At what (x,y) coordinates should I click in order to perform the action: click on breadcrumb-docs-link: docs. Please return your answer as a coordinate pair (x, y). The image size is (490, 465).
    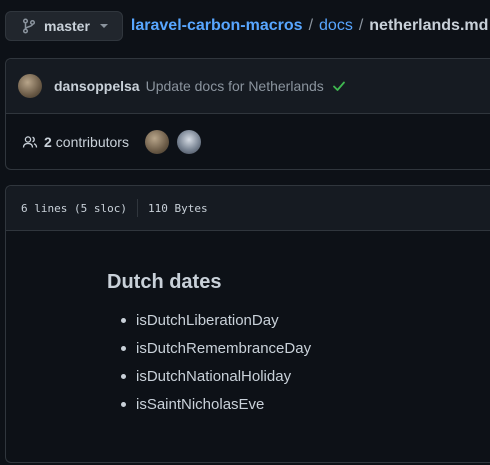
    Looking at the image, I should click on (336, 26).